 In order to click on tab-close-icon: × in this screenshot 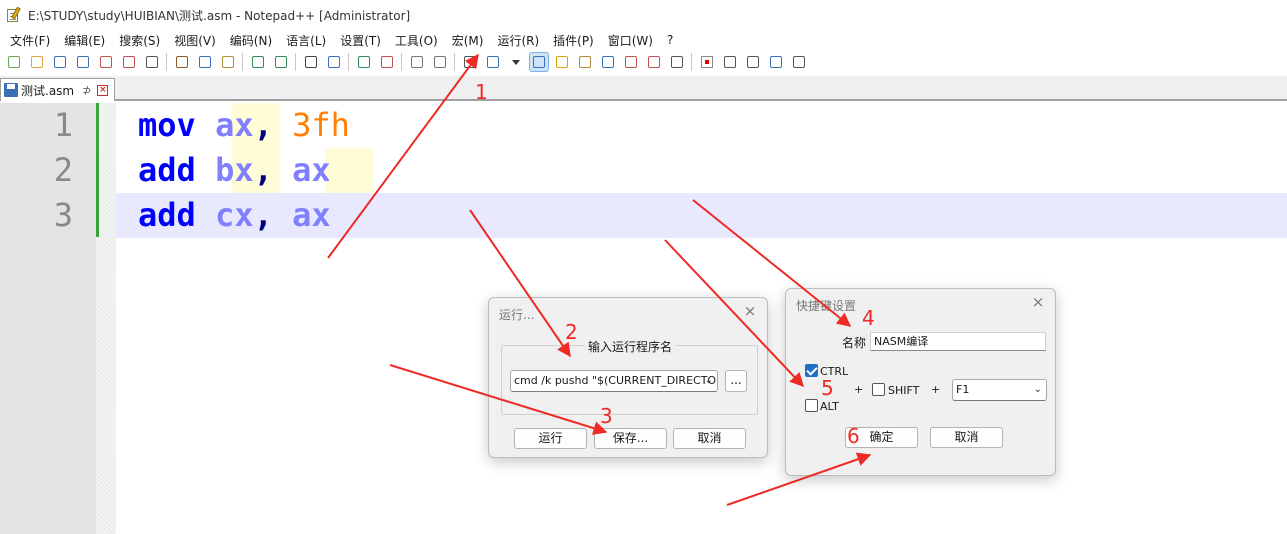, I will do `click(103, 90)`.